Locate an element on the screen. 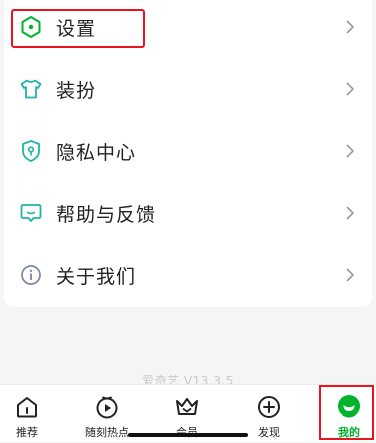 The image size is (376, 443). home-indicator is located at coordinates (188, 435).